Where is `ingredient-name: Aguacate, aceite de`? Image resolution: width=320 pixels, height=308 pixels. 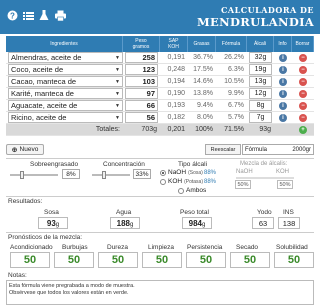
ingredient-name: Aguacate, aceite de is located at coordinates (44, 105).